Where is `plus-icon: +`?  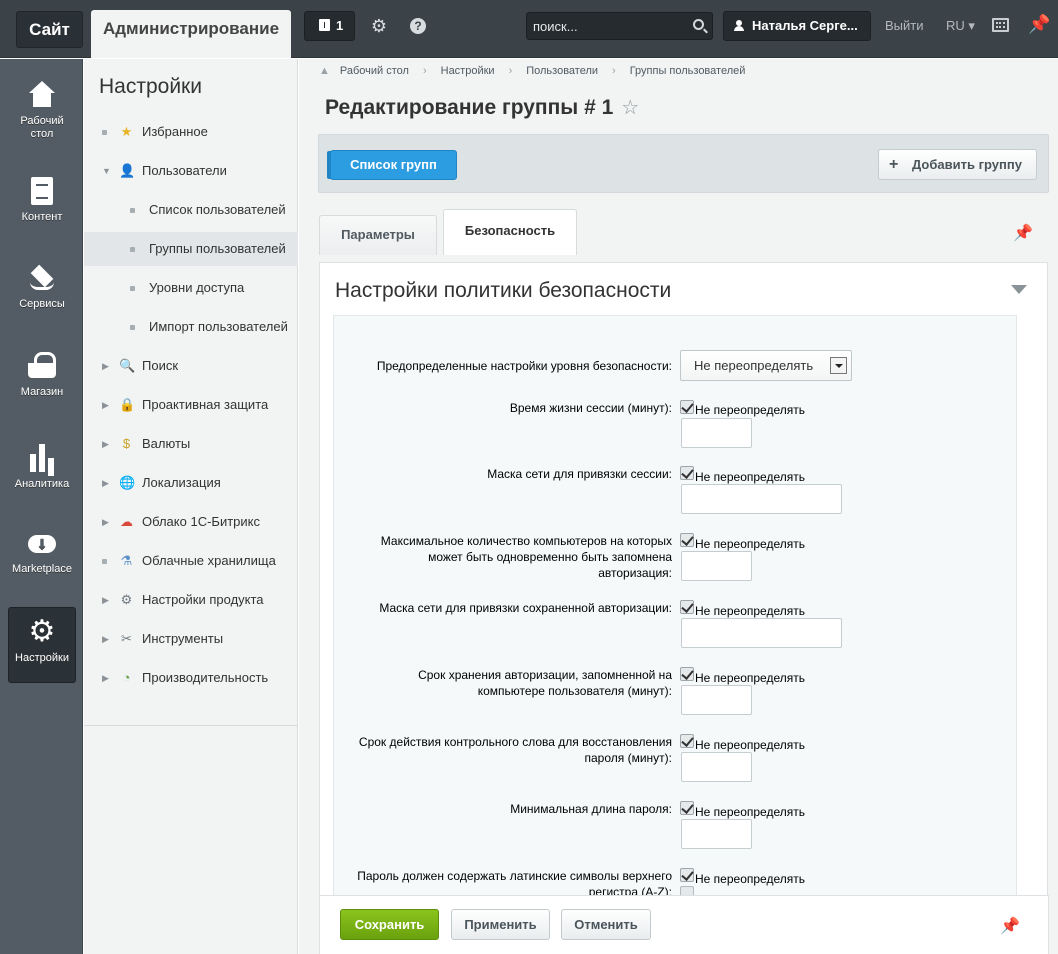
plus-icon: + is located at coordinates (894, 164).